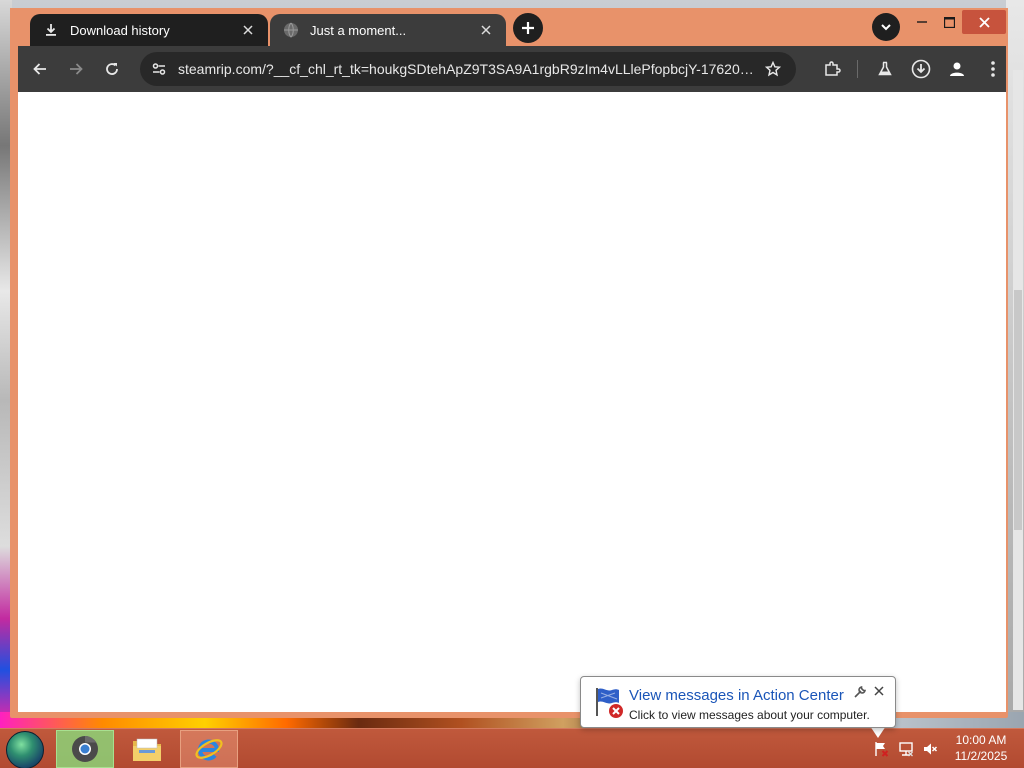 The image size is (1024, 768). I want to click on tab-search-button, so click(886, 27).